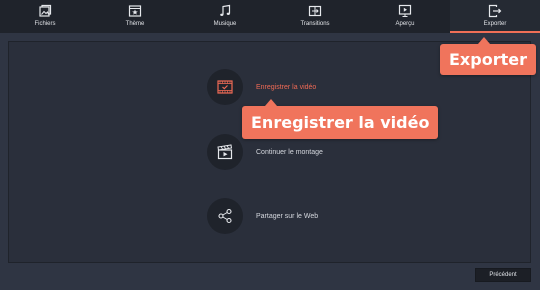 The image size is (540, 290). Describe the element at coordinates (488, 59) in the screenshot. I see `export-callout-text: Exporter` at that location.